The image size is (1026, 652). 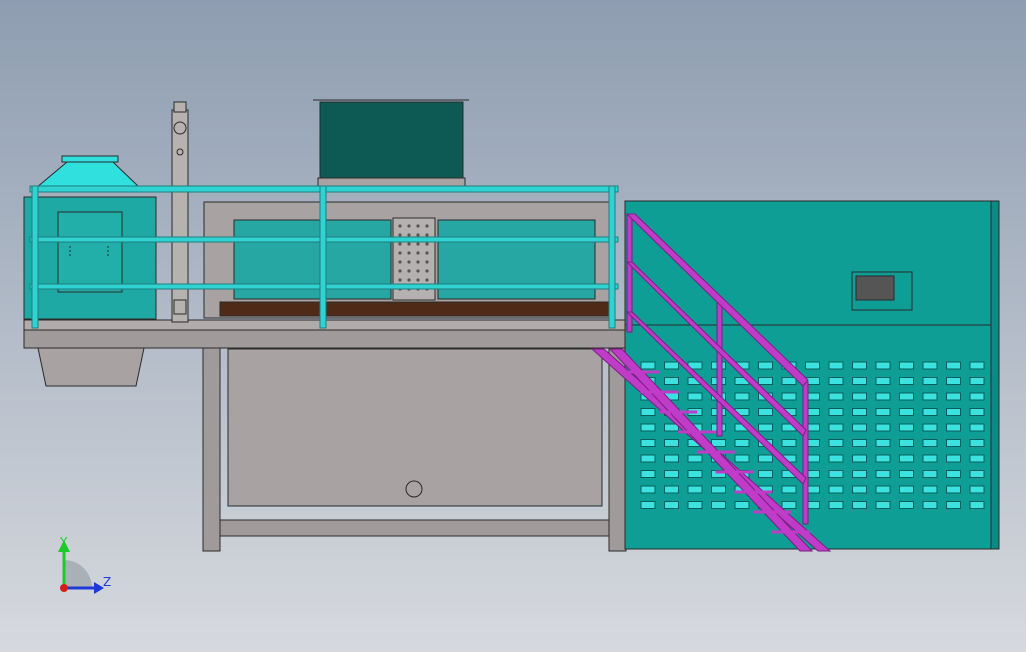 I want to click on pipe-body, so click(x=180, y=216).